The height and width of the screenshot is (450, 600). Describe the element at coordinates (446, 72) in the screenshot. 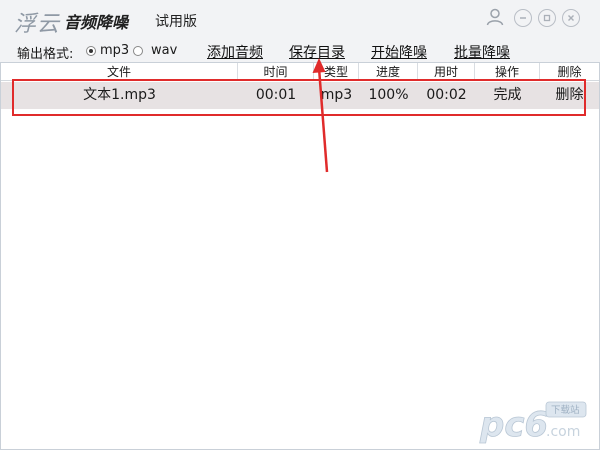

I see `column-header-duration: 用时` at that location.